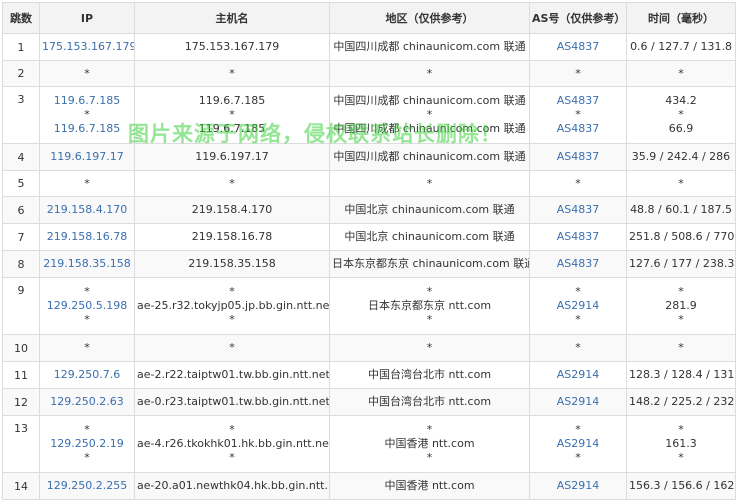  What do you see at coordinates (21, 375) in the screenshot?
I see `hop-cell: 11` at bounding box center [21, 375].